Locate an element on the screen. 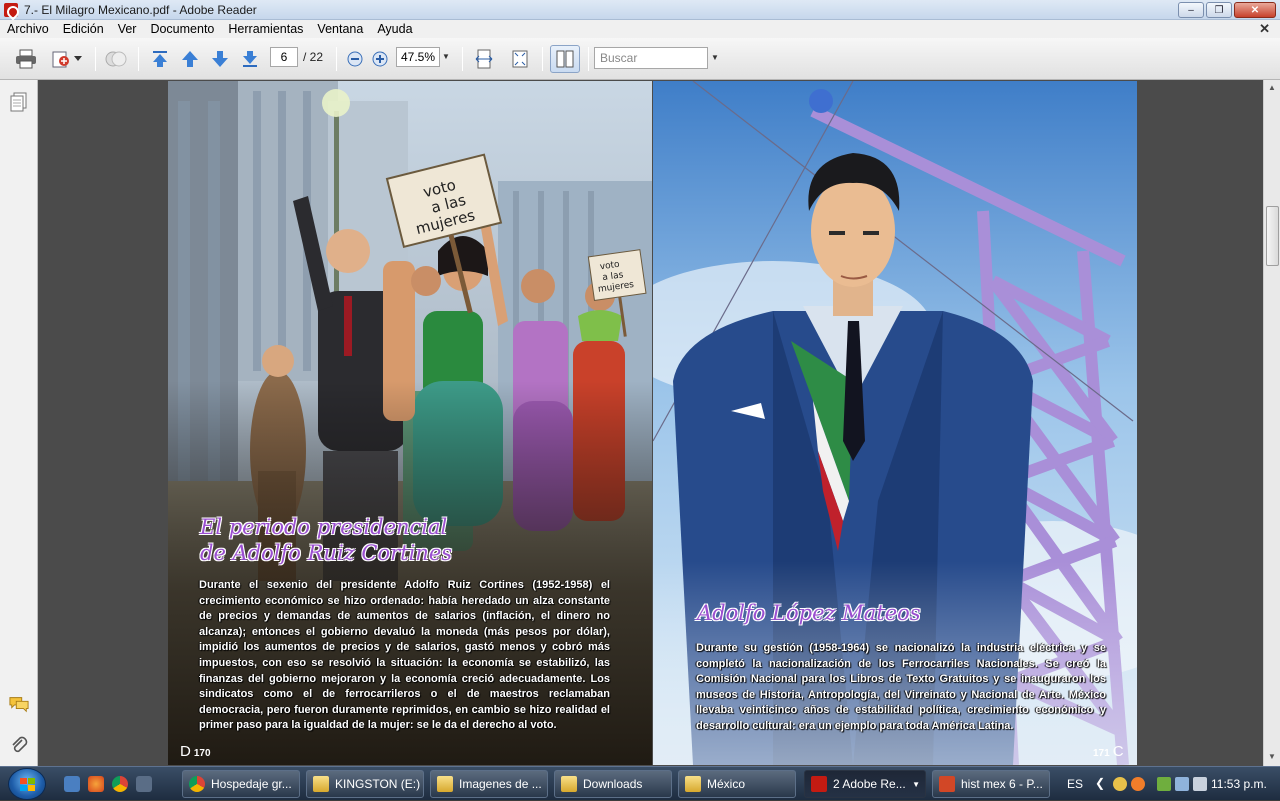 The width and height of the screenshot is (1280, 801). chrome-quicklaunch-icon is located at coordinates (120, 784).